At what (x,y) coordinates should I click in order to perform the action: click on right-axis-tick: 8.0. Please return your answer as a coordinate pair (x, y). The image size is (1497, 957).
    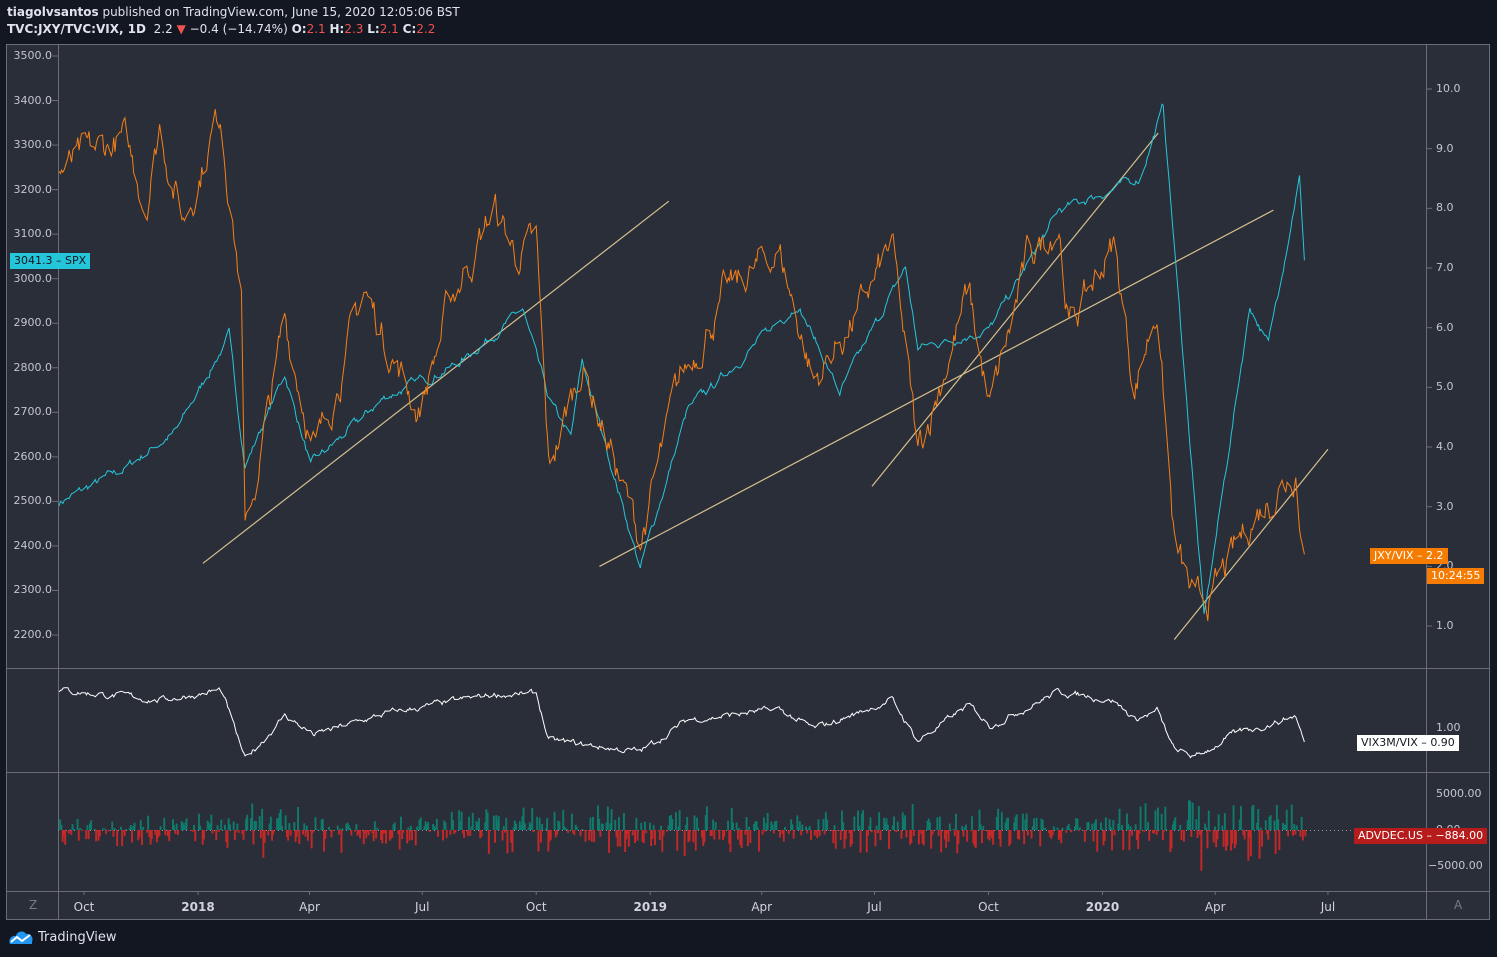
    Looking at the image, I should click on (1445, 208).